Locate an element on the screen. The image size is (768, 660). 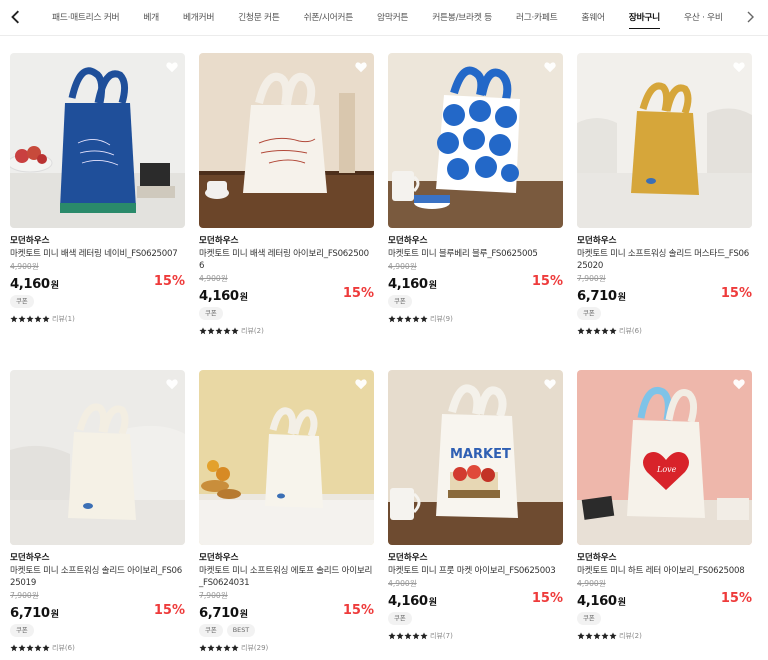
ivory-lettering-bag-photo is located at coordinates (286, 140).